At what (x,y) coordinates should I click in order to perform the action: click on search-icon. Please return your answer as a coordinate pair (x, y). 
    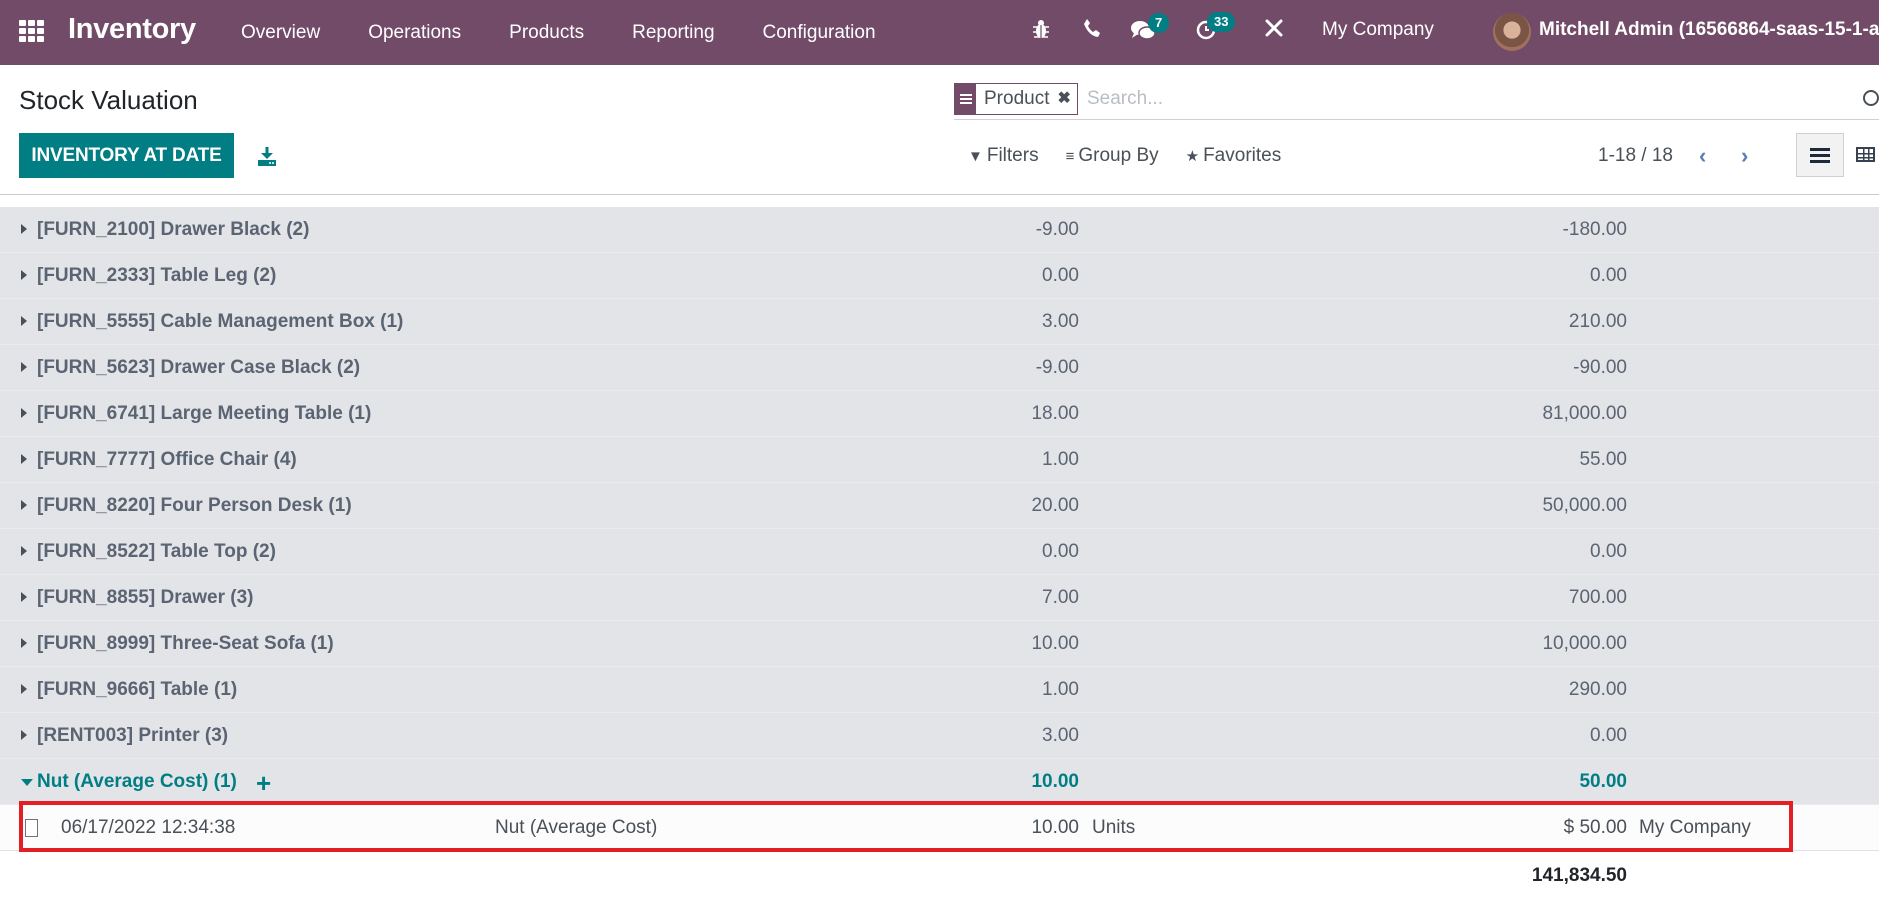
    Looking at the image, I should click on (1871, 98).